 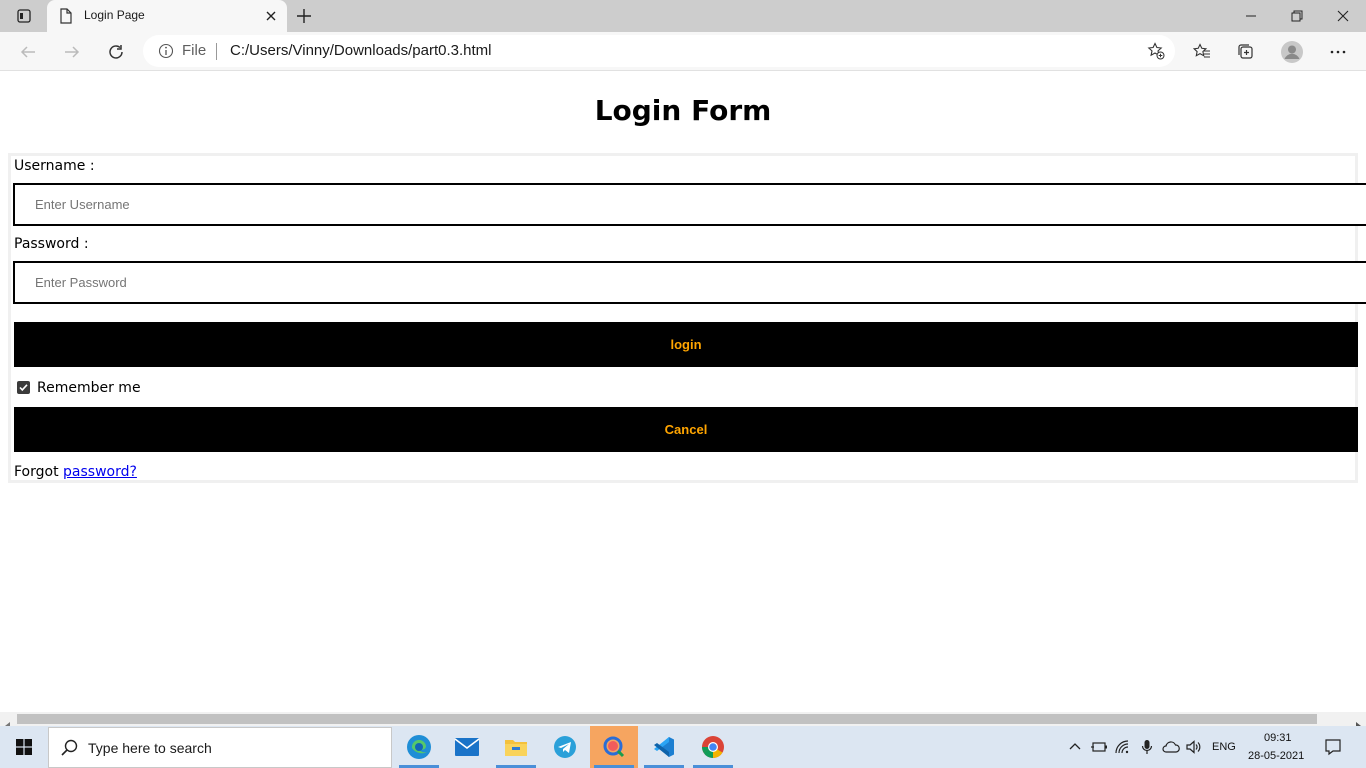 I want to click on microphone-icon, so click(x=1147, y=747).